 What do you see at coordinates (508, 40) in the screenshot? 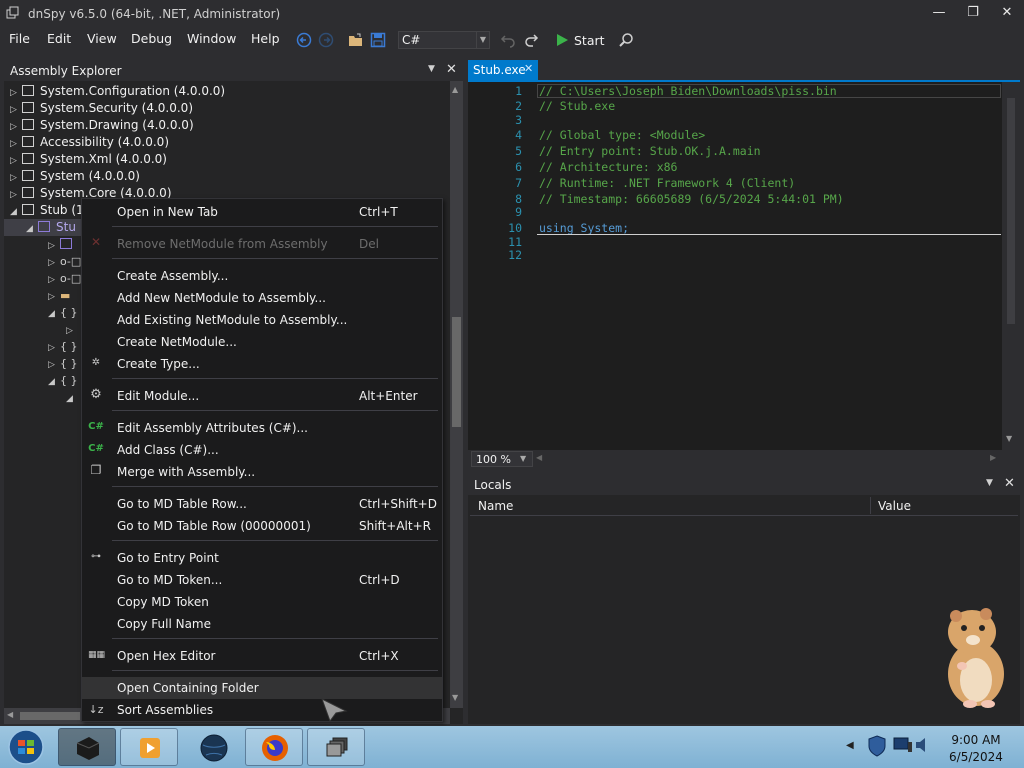
I see `undo-icon` at bounding box center [508, 40].